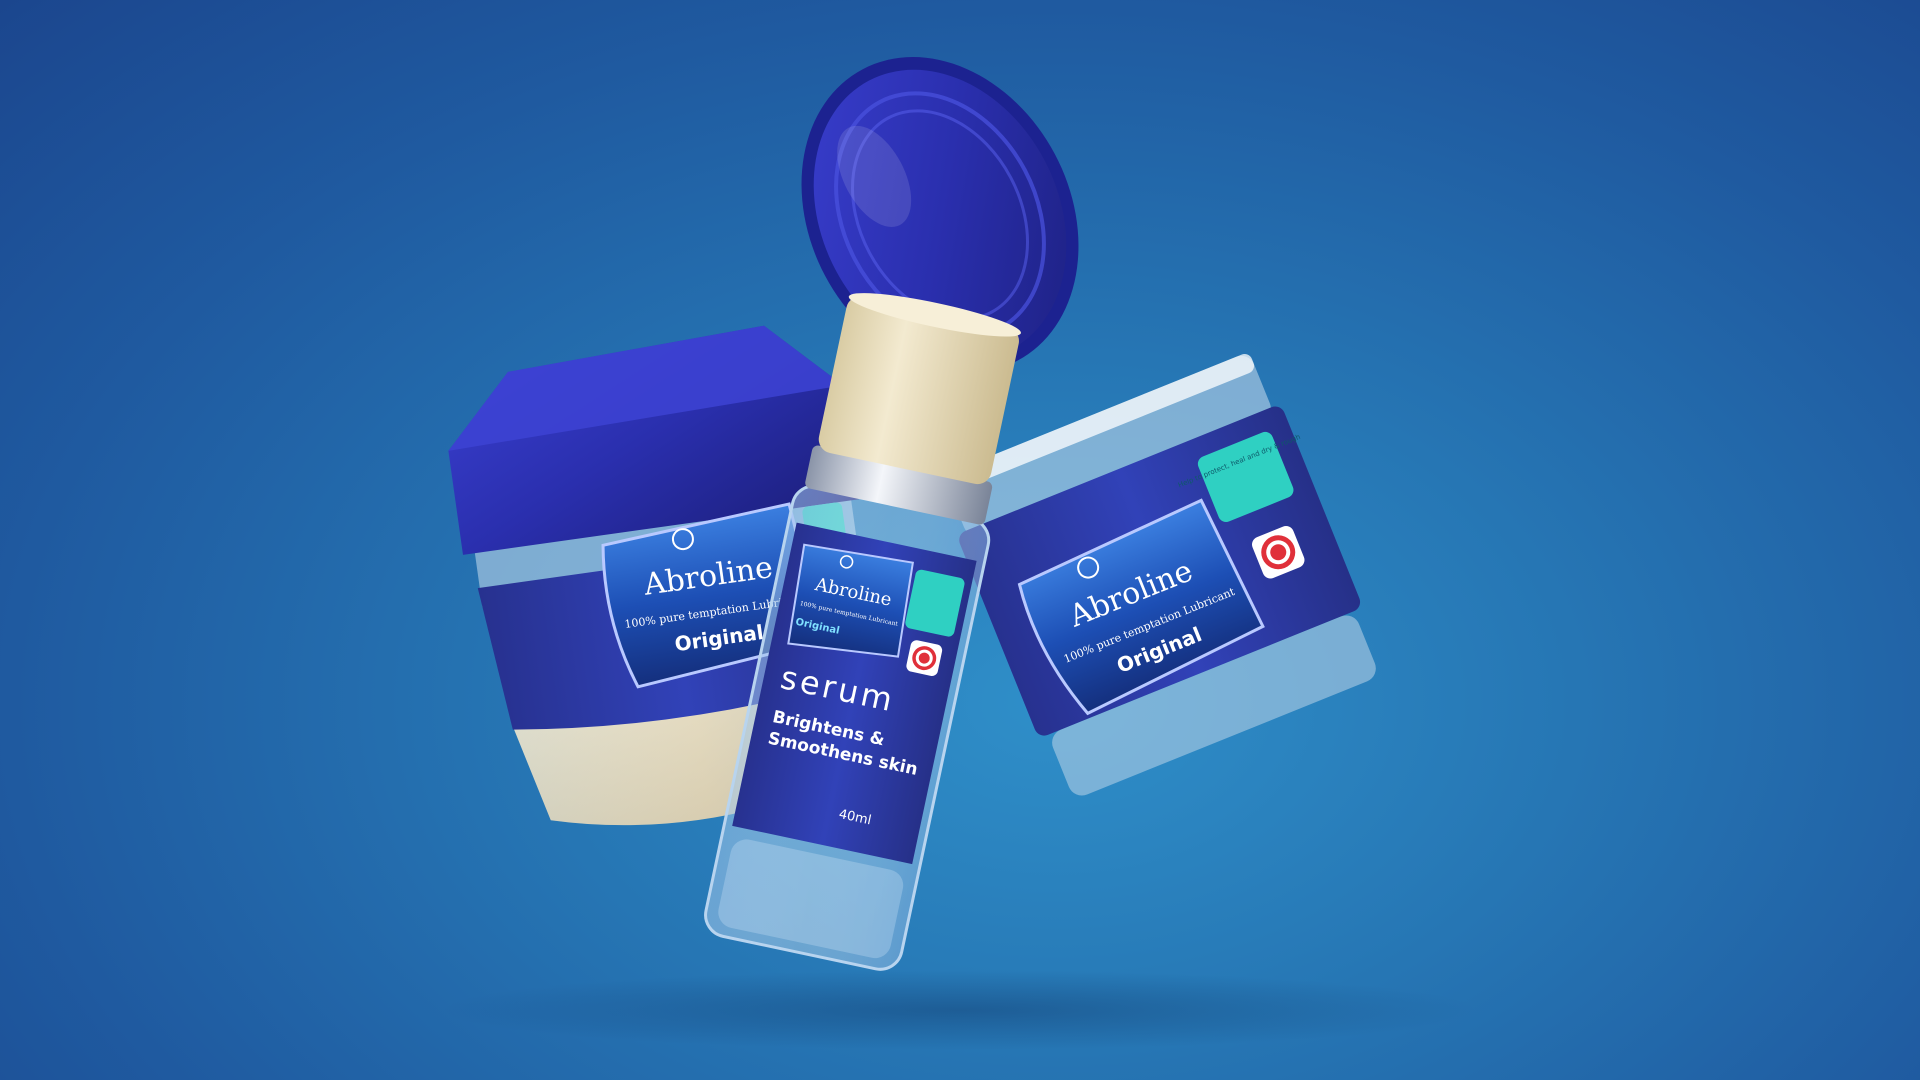 The height and width of the screenshot is (1080, 1920). Describe the element at coordinates (924, 658) in the screenshot. I see `serum-red-seal-icon` at that location.